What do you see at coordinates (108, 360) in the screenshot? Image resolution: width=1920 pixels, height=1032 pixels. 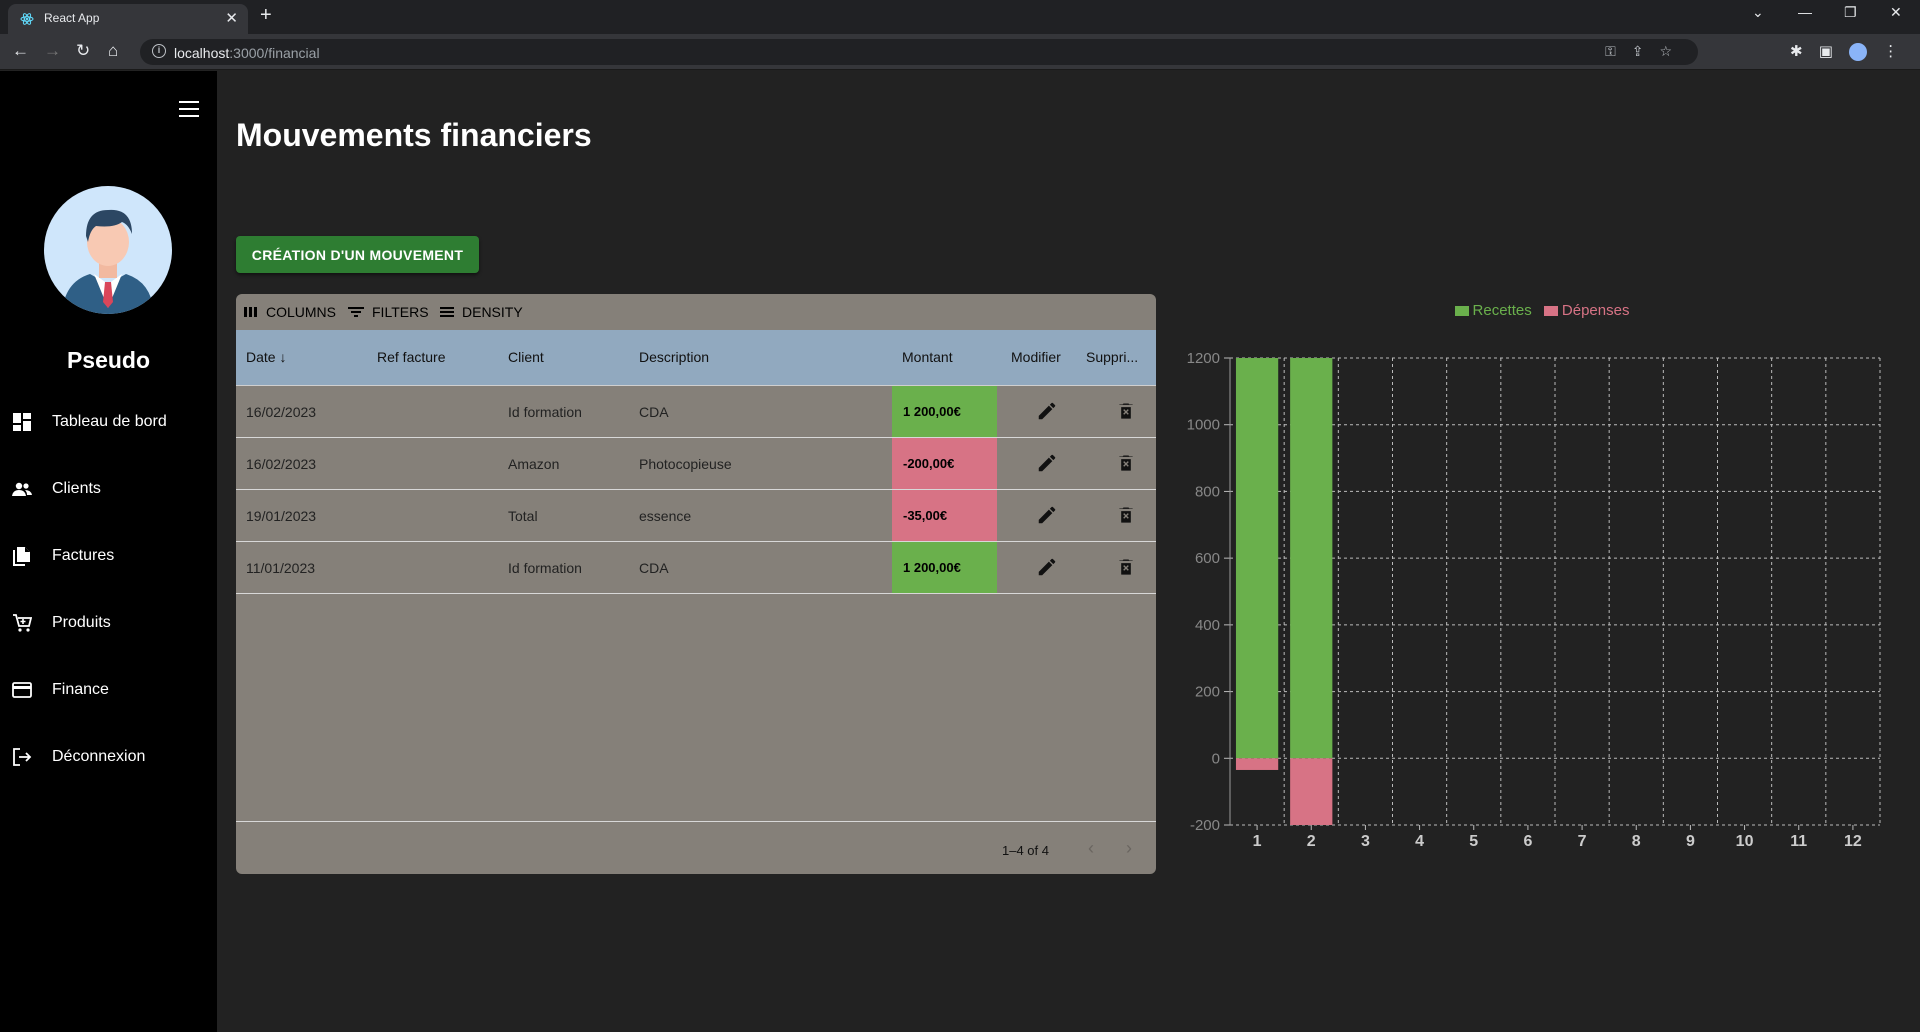 I see `username: Pseudo` at bounding box center [108, 360].